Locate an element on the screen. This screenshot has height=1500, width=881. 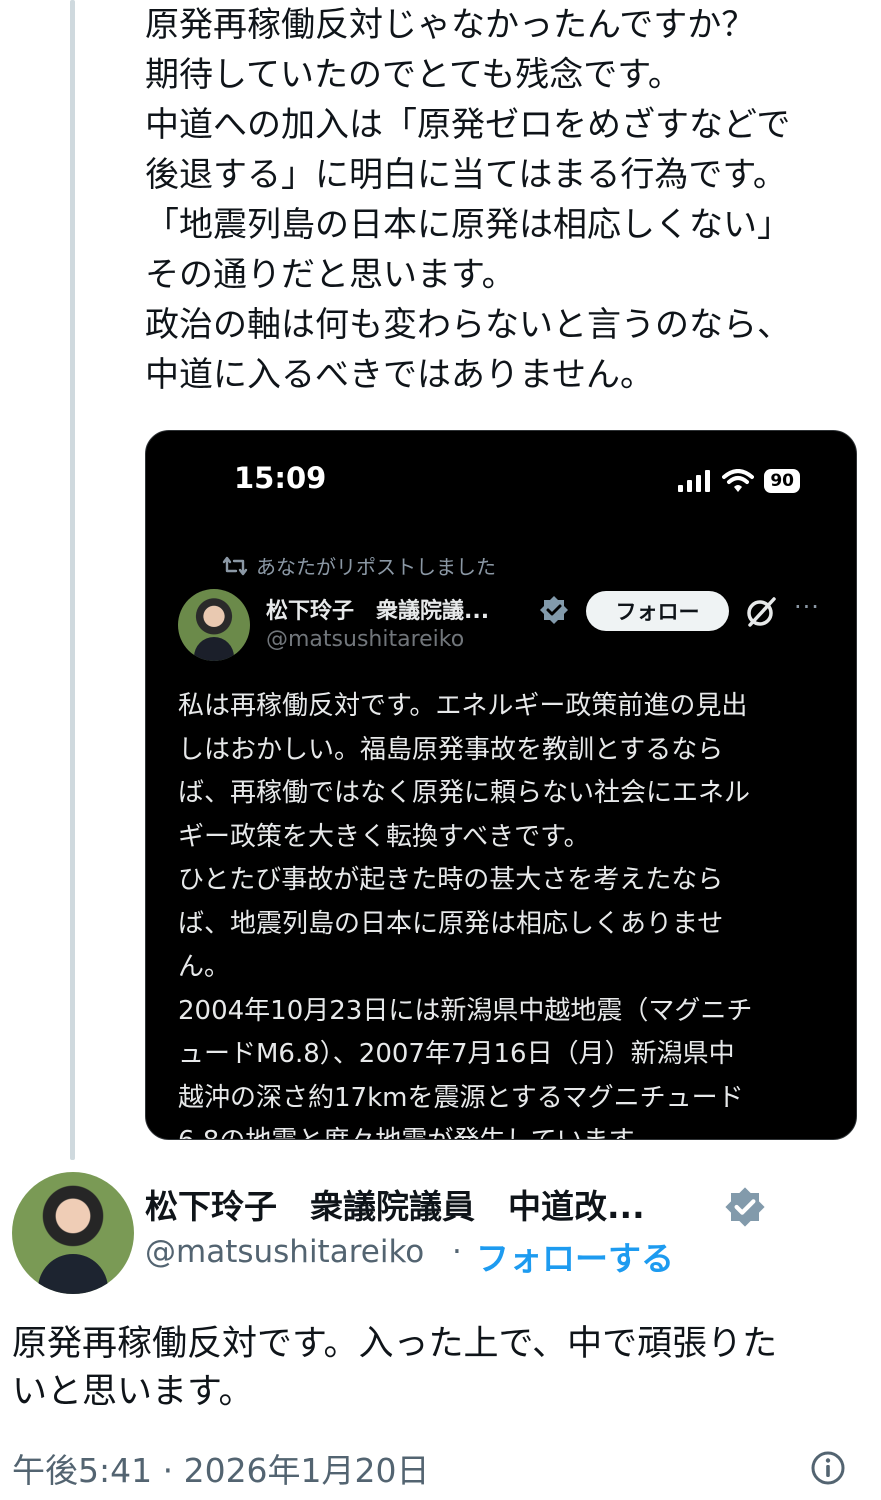
embed-follow-button: フォロー is located at coordinates (657, 611).